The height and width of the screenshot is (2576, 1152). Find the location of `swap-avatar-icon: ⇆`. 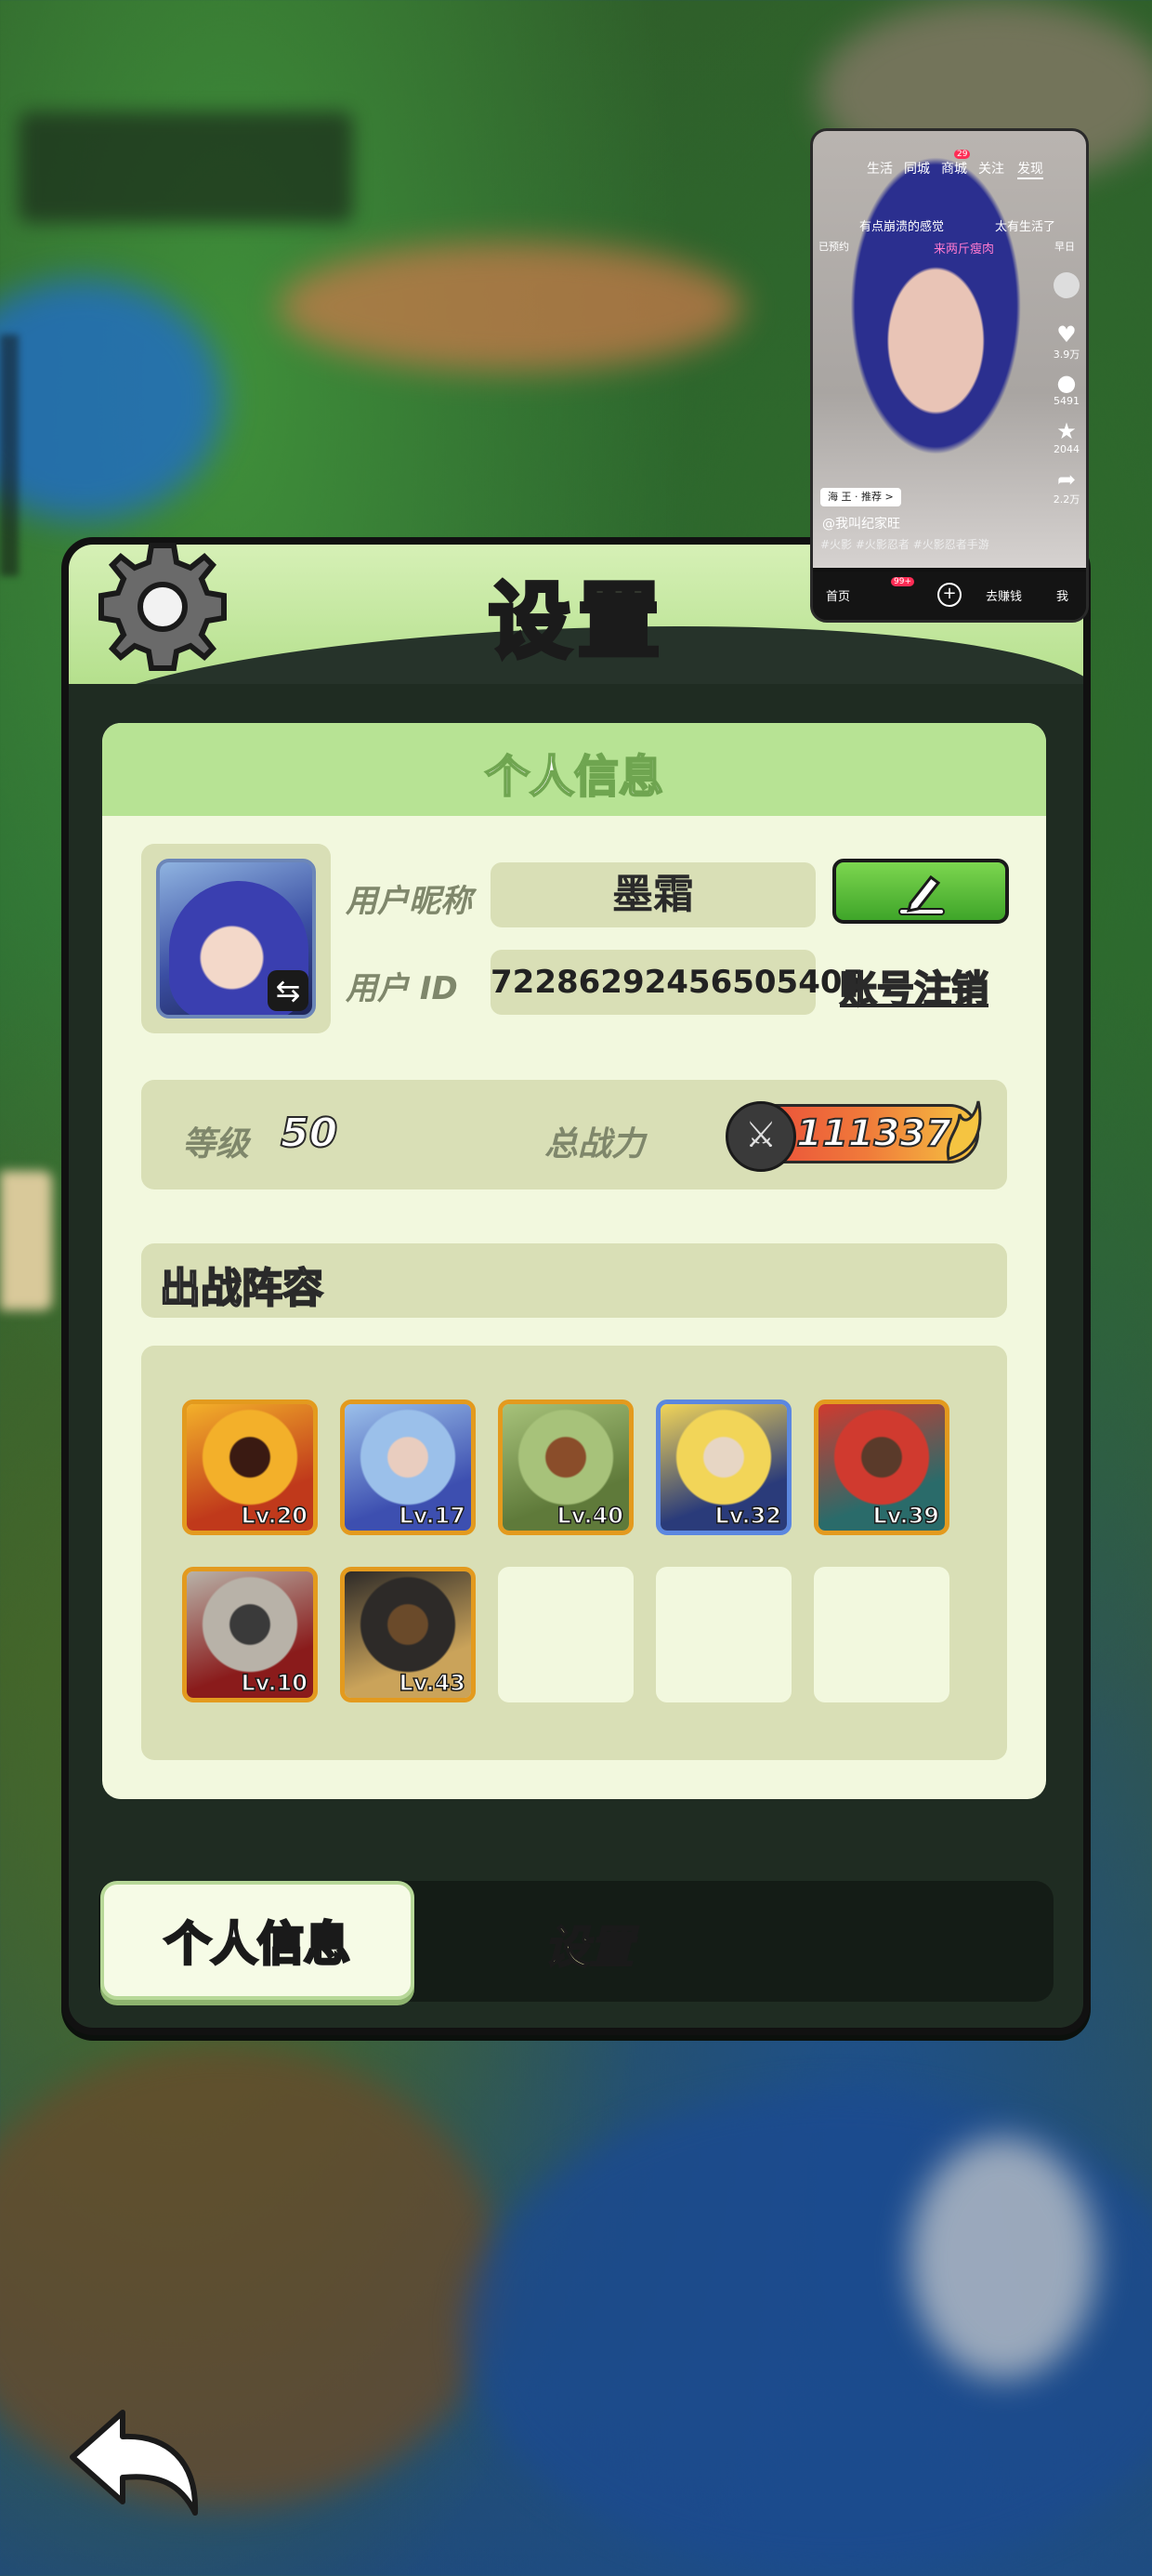

swap-avatar-icon: ⇆ is located at coordinates (288, 990).